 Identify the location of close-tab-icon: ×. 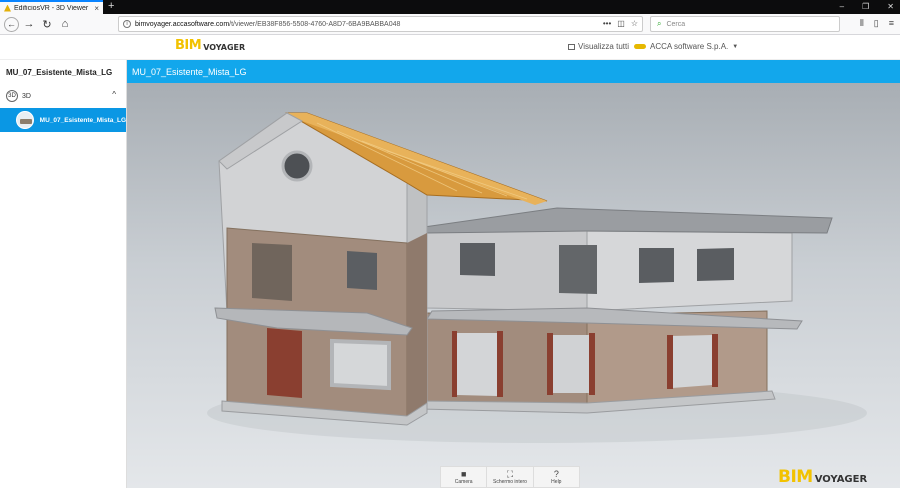
(96, 8).